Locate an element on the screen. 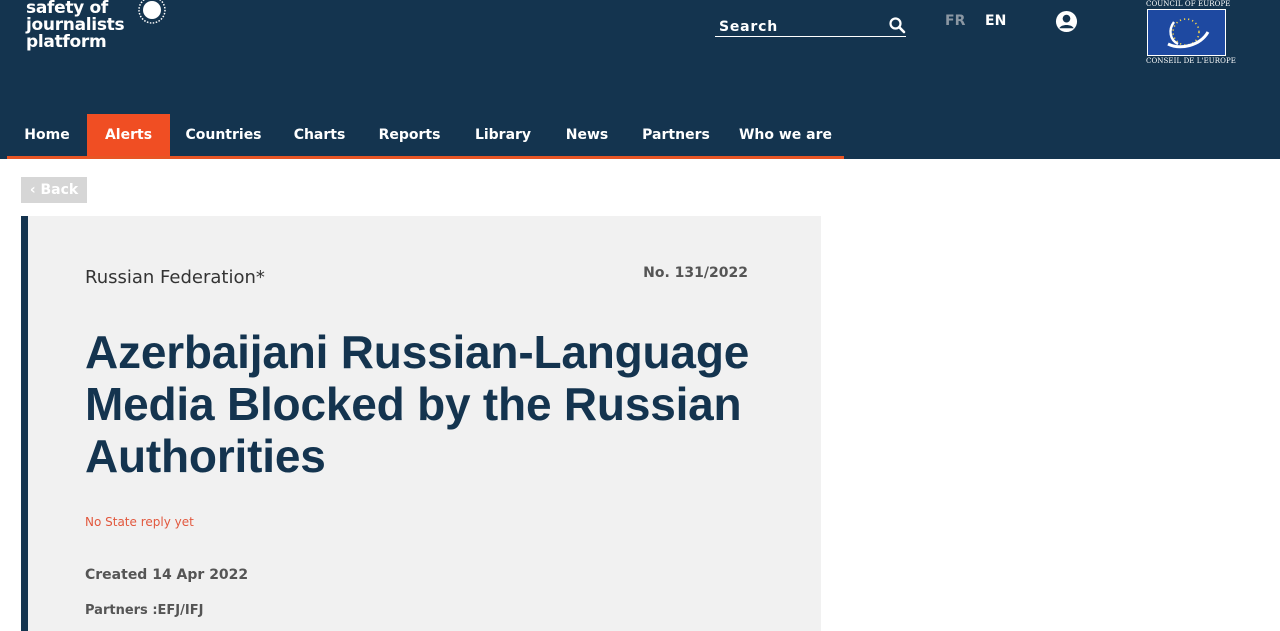  nav-home: Home is located at coordinates (47, 135).